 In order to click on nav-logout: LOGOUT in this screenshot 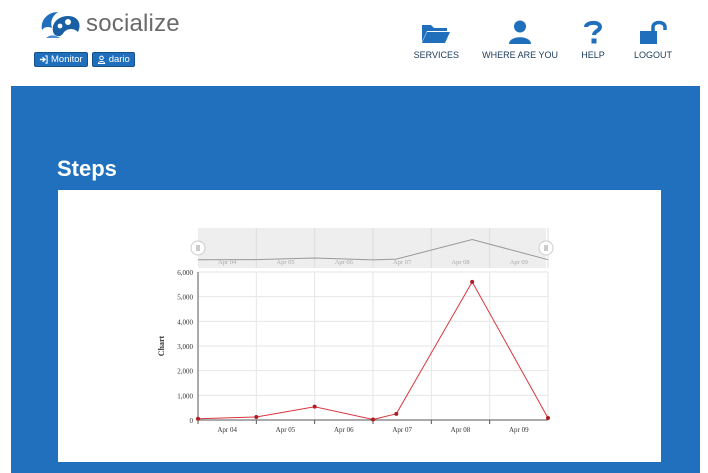, I will do `click(653, 40)`.